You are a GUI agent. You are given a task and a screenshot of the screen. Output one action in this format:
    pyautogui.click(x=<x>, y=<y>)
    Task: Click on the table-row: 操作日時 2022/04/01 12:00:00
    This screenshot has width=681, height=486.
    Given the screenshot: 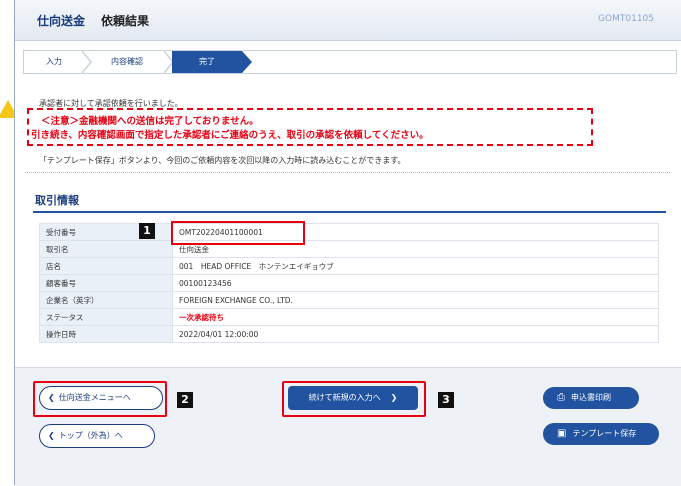 What is the action you would take?
    pyautogui.click(x=349, y=334)
    